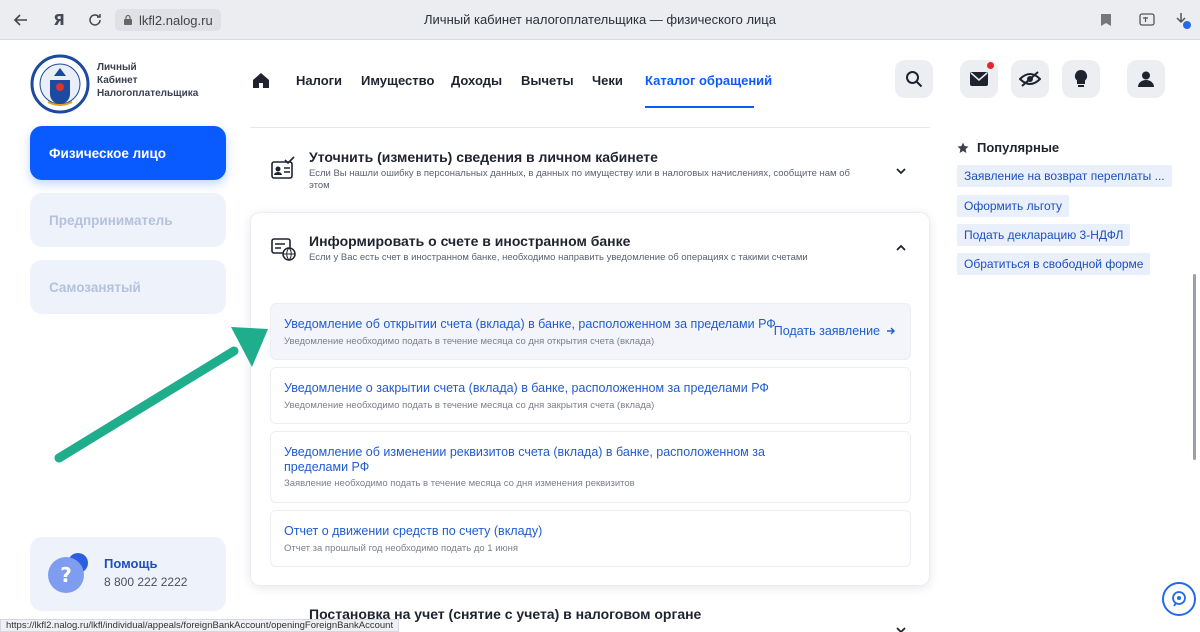  I want to click on download-icon, so click(1182, 20).